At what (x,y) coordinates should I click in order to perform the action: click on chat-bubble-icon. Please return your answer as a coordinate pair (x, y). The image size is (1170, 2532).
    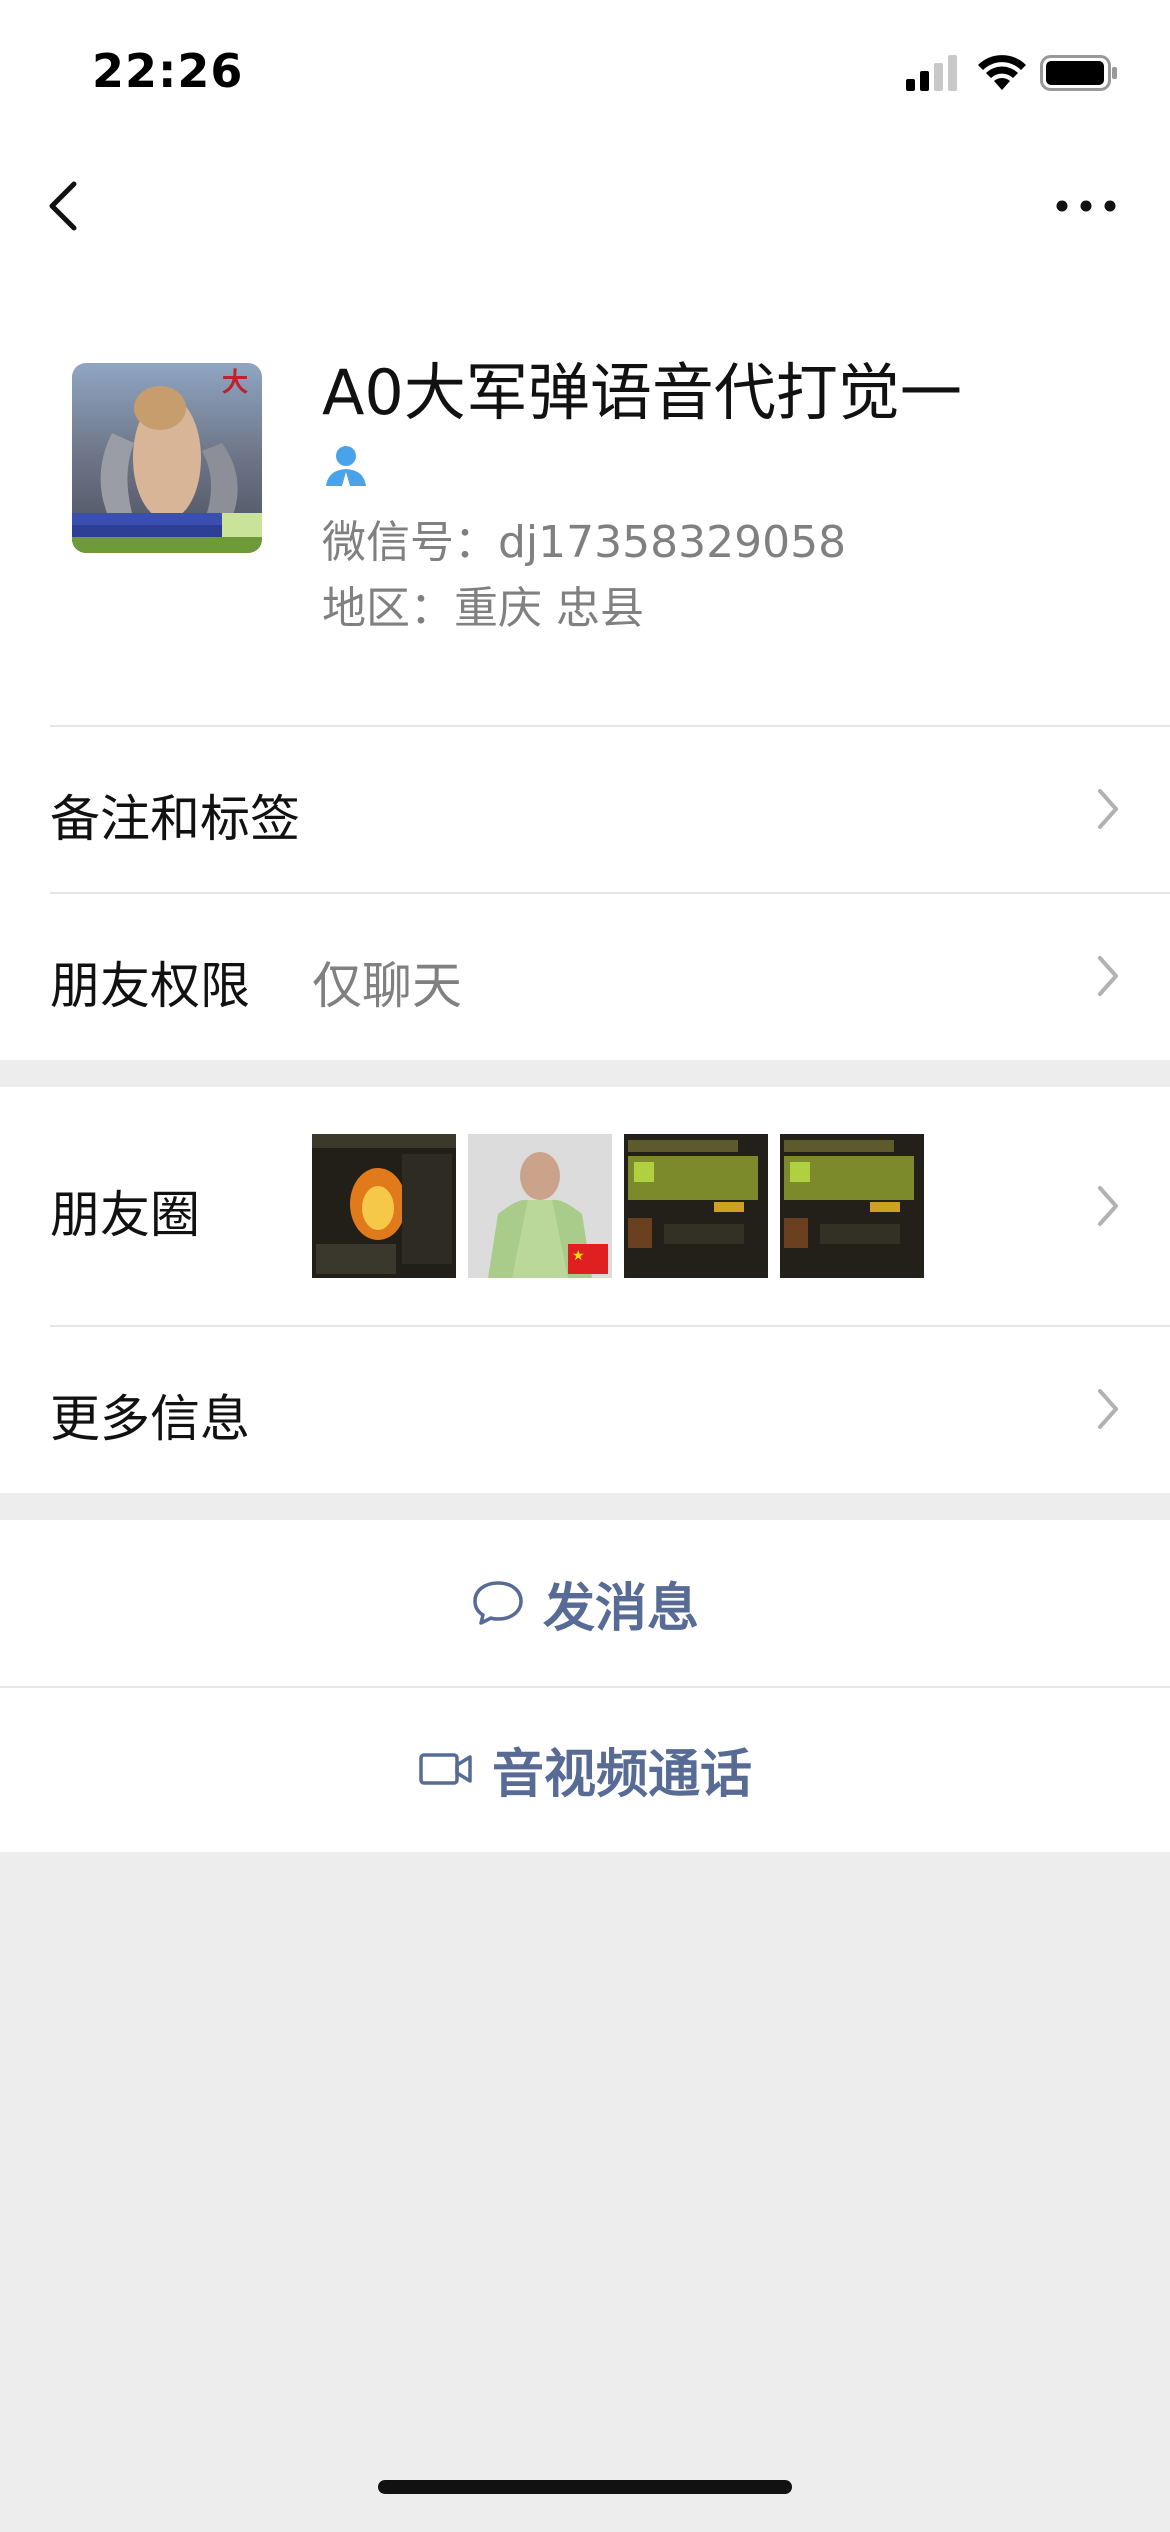
    Looking at the image, I should click on (498, 1603).